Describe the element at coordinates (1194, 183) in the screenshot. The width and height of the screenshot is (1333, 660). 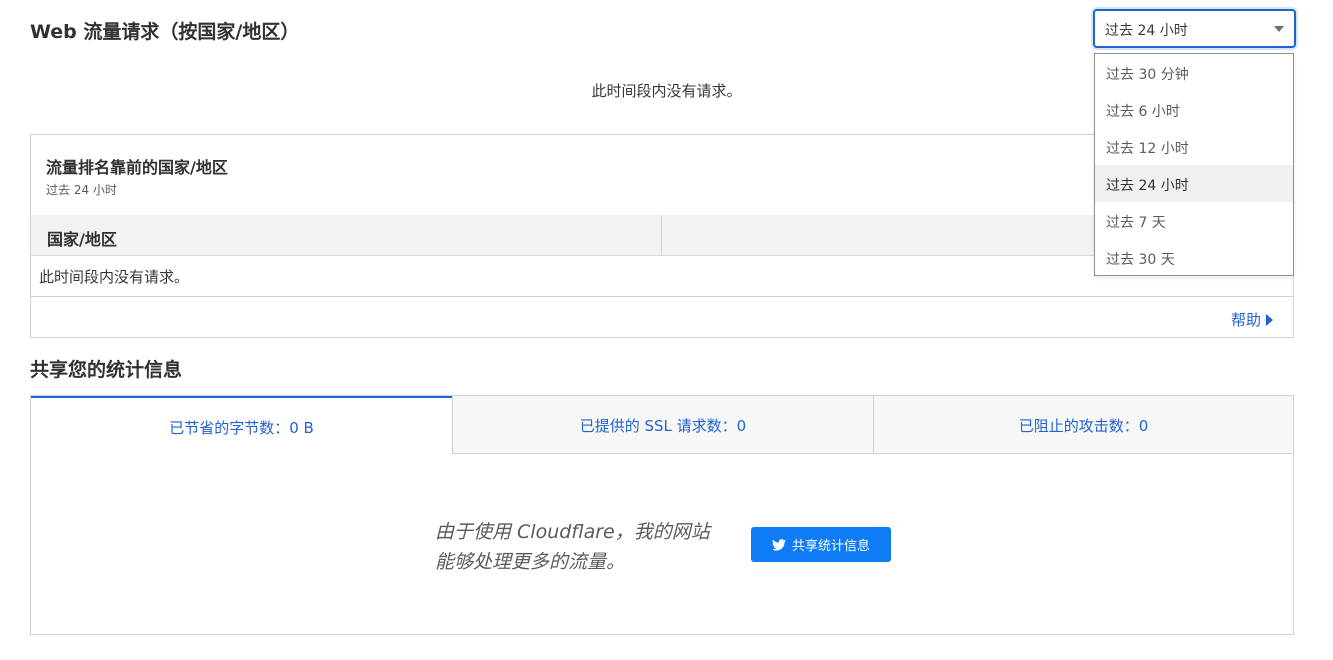
I see `option-24-hours: 过去 24 小时` at that location.